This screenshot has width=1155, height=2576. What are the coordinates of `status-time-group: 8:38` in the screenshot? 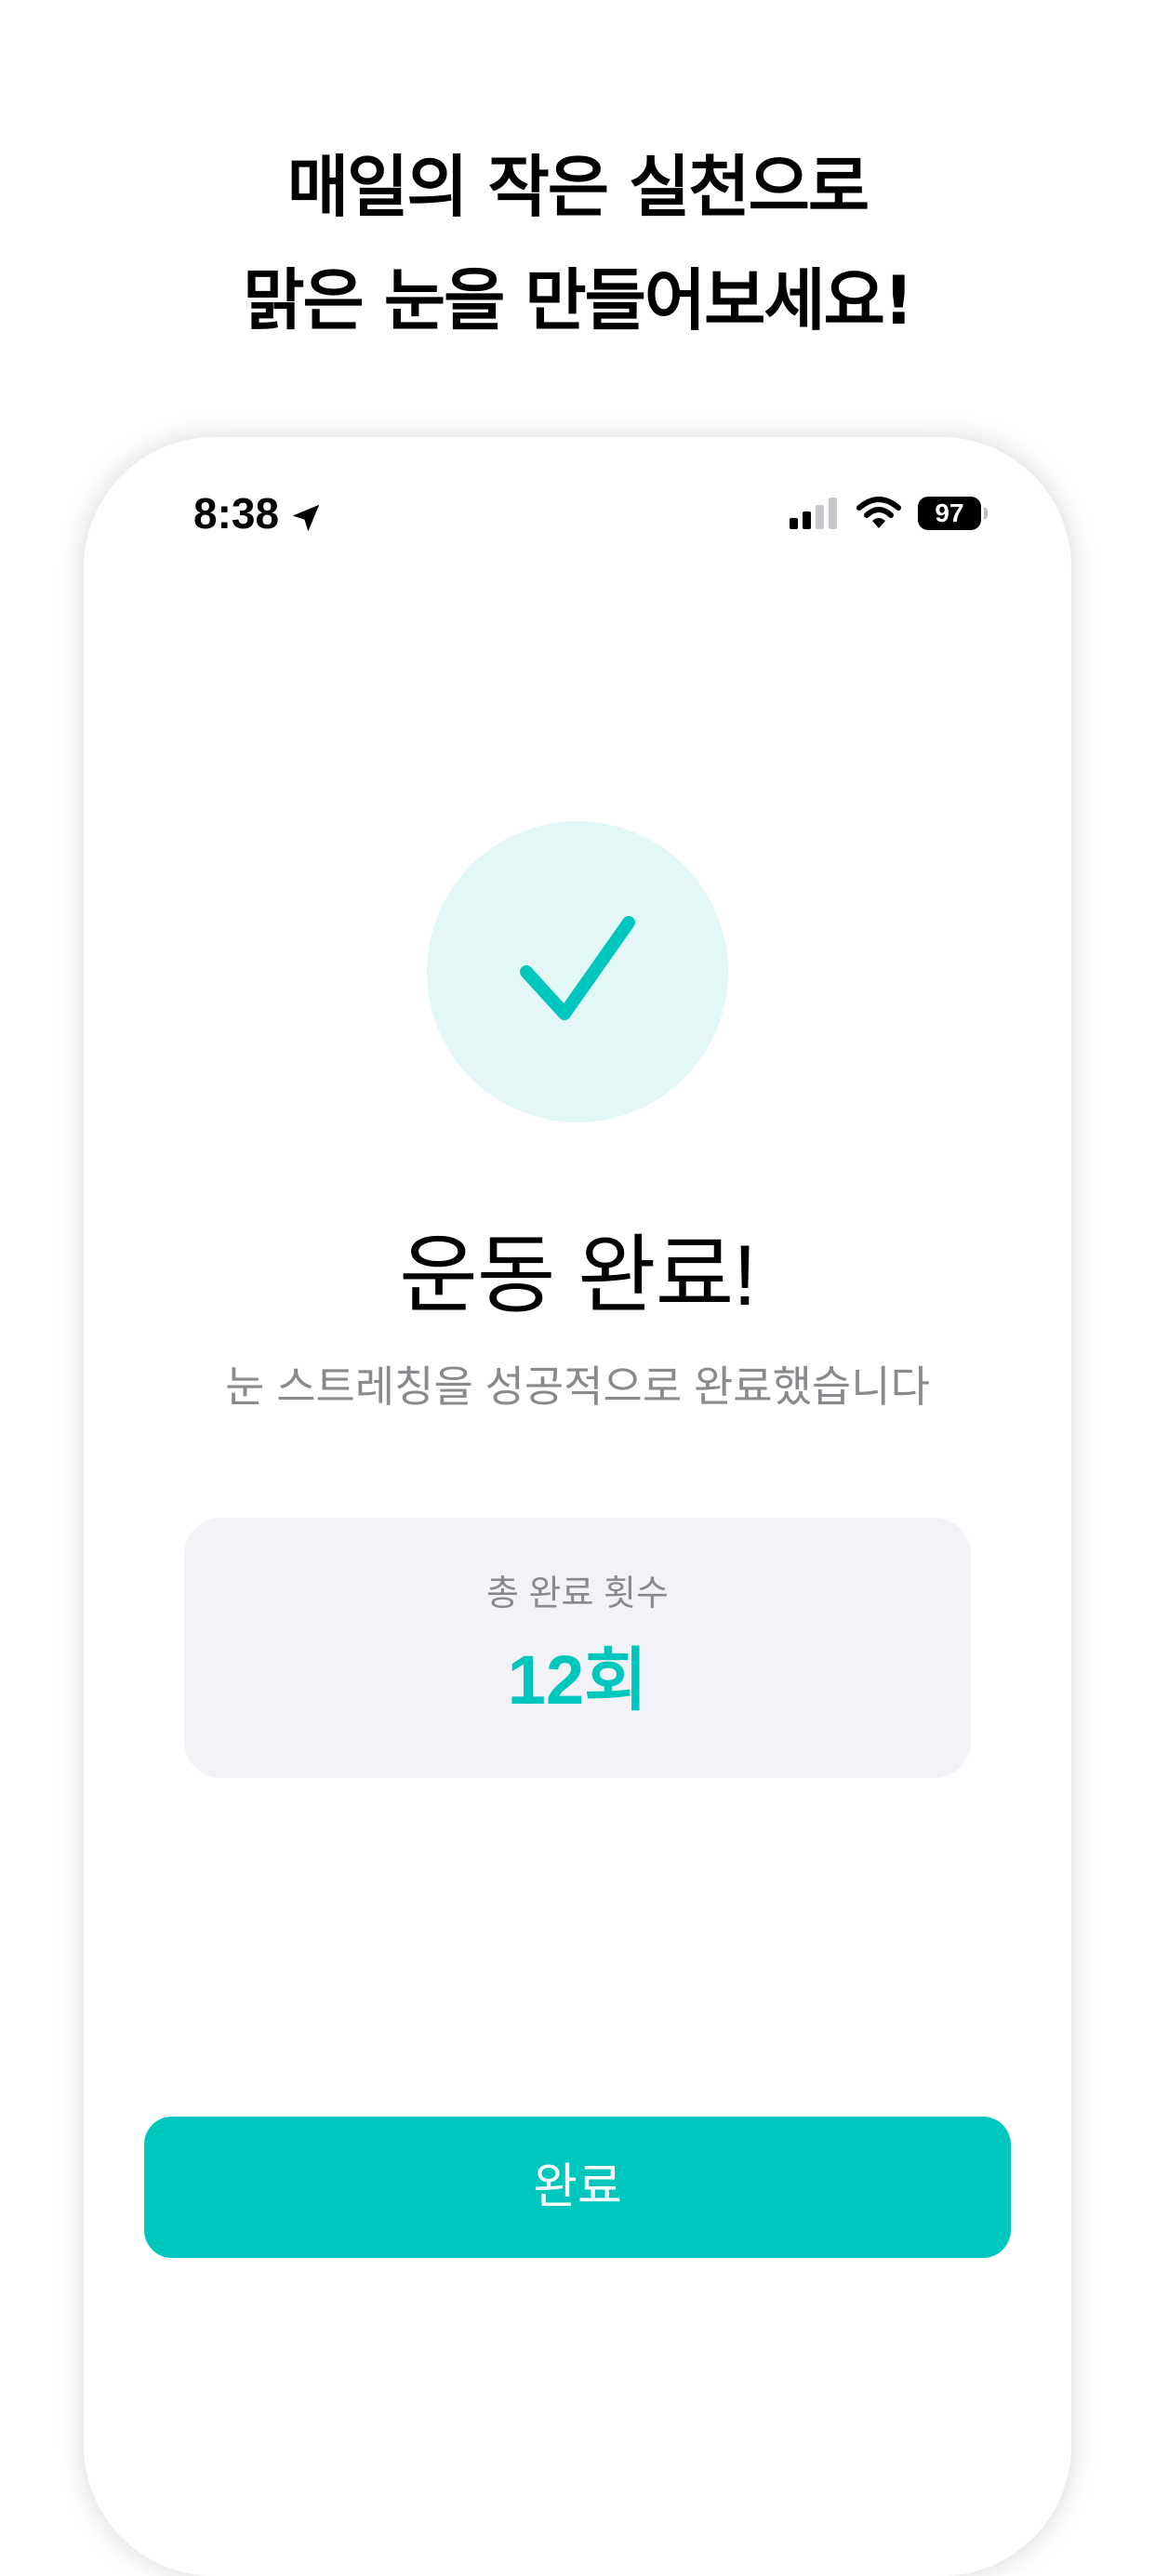 It's located at (258, 513).